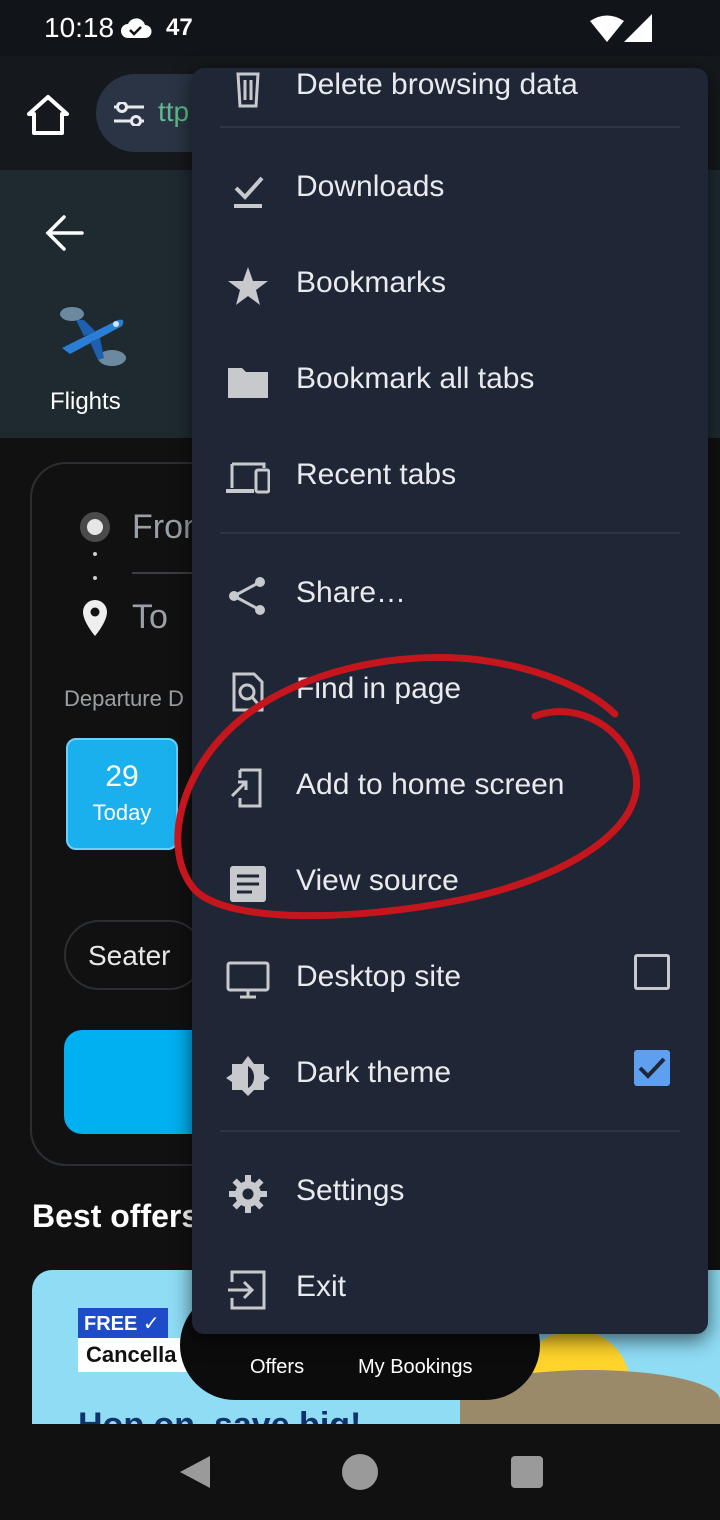  Describe the element at coordinates (179, 27) in the screenshot. I see `notification-count: 47` at that location.